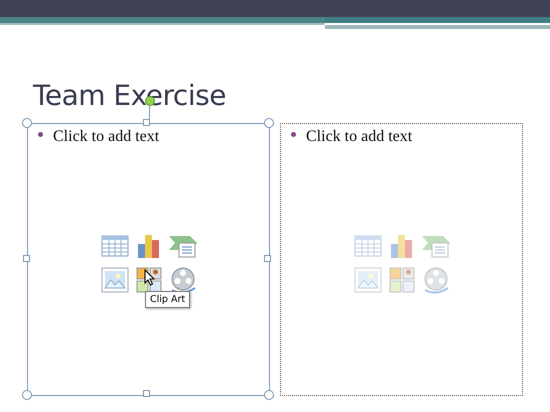  Describe the element at coordinates (149, 277) in the screenshot. I see `cursor-icon` at that location.